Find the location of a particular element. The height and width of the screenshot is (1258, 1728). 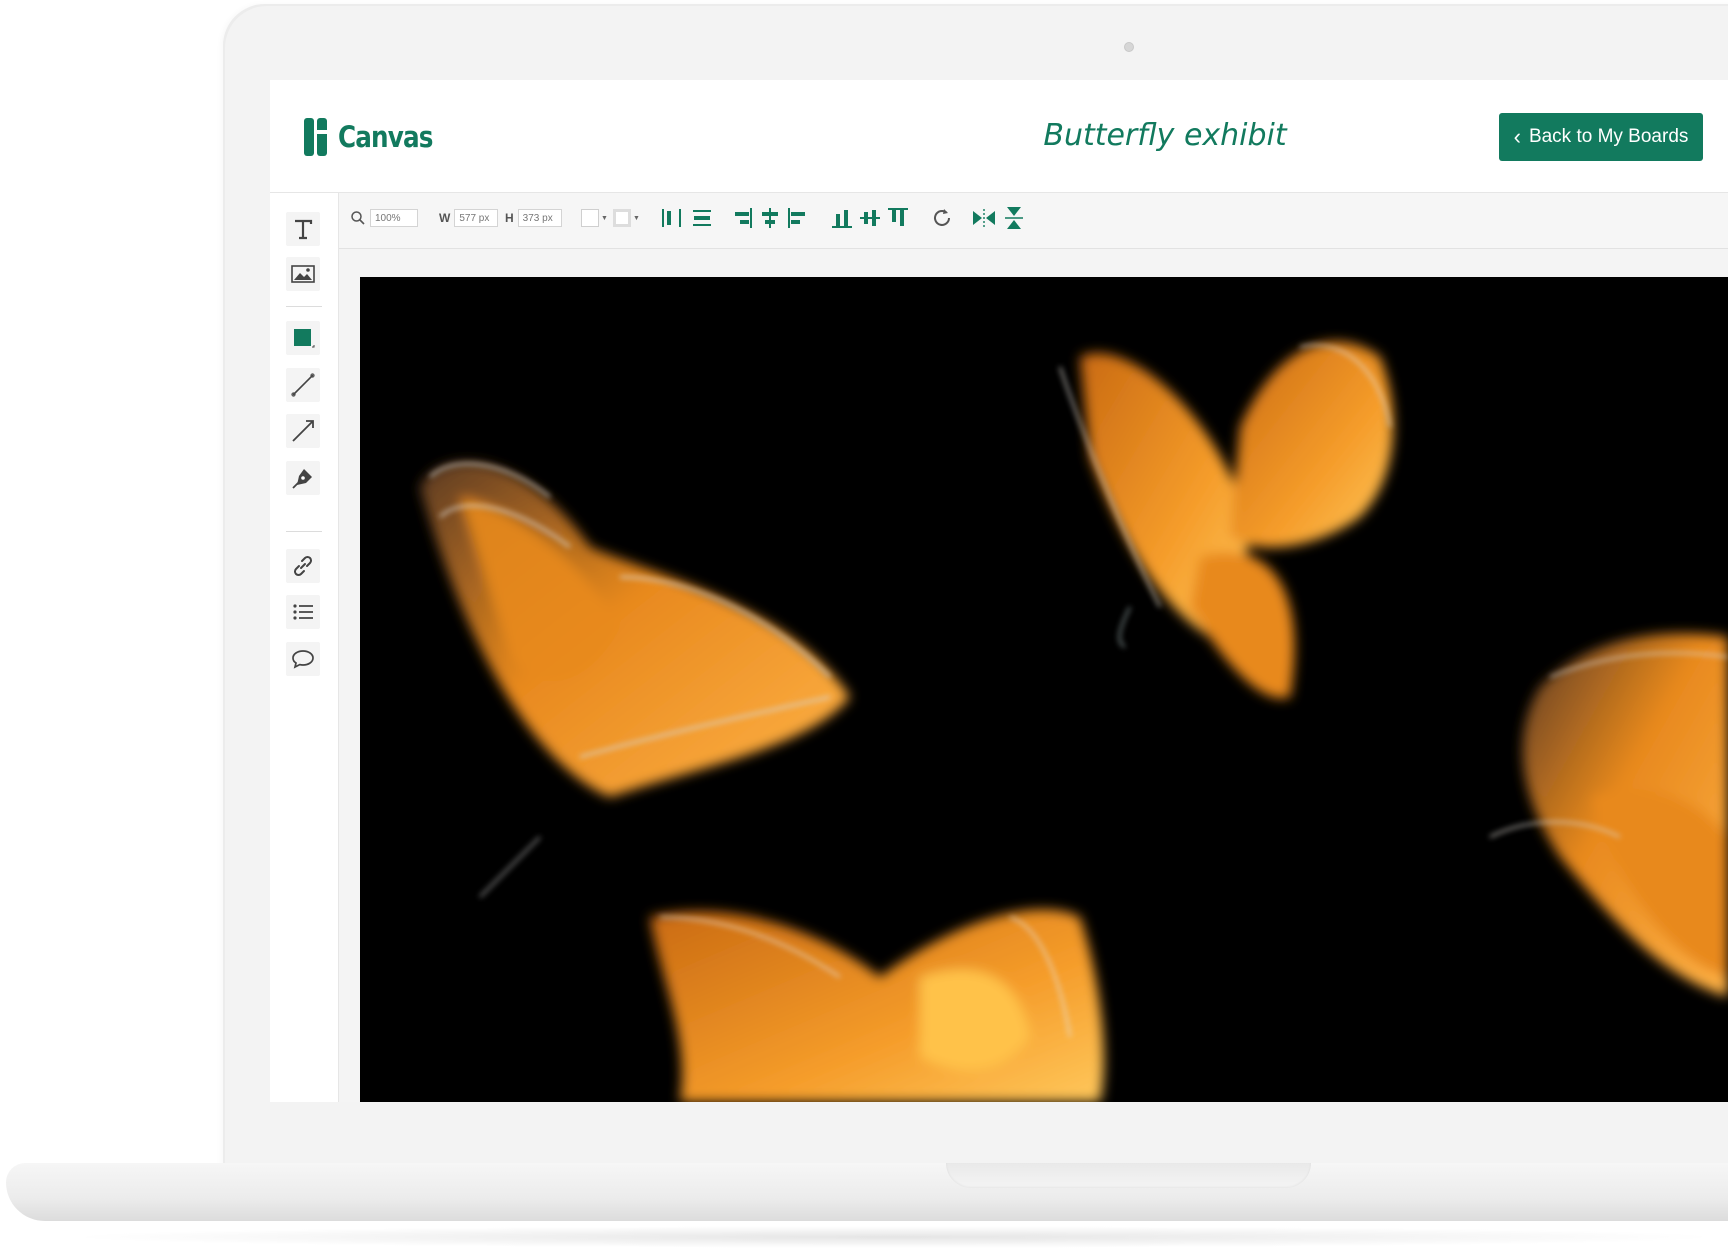

zoom-input: 100% is located at coordinates (394, 218).